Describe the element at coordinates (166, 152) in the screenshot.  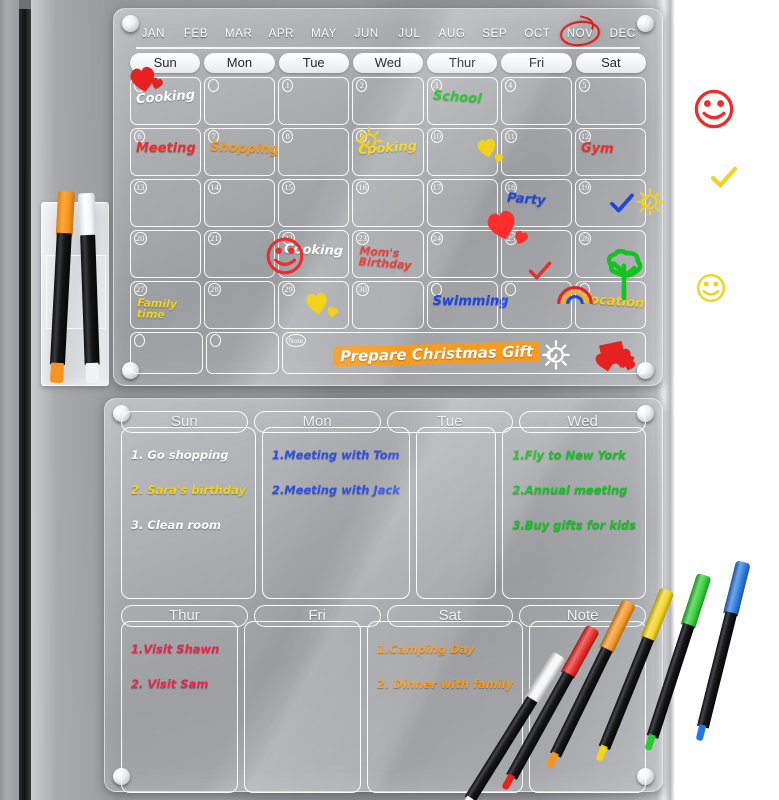
I see `calendar-day-cell: 6 Meeting` at that location.